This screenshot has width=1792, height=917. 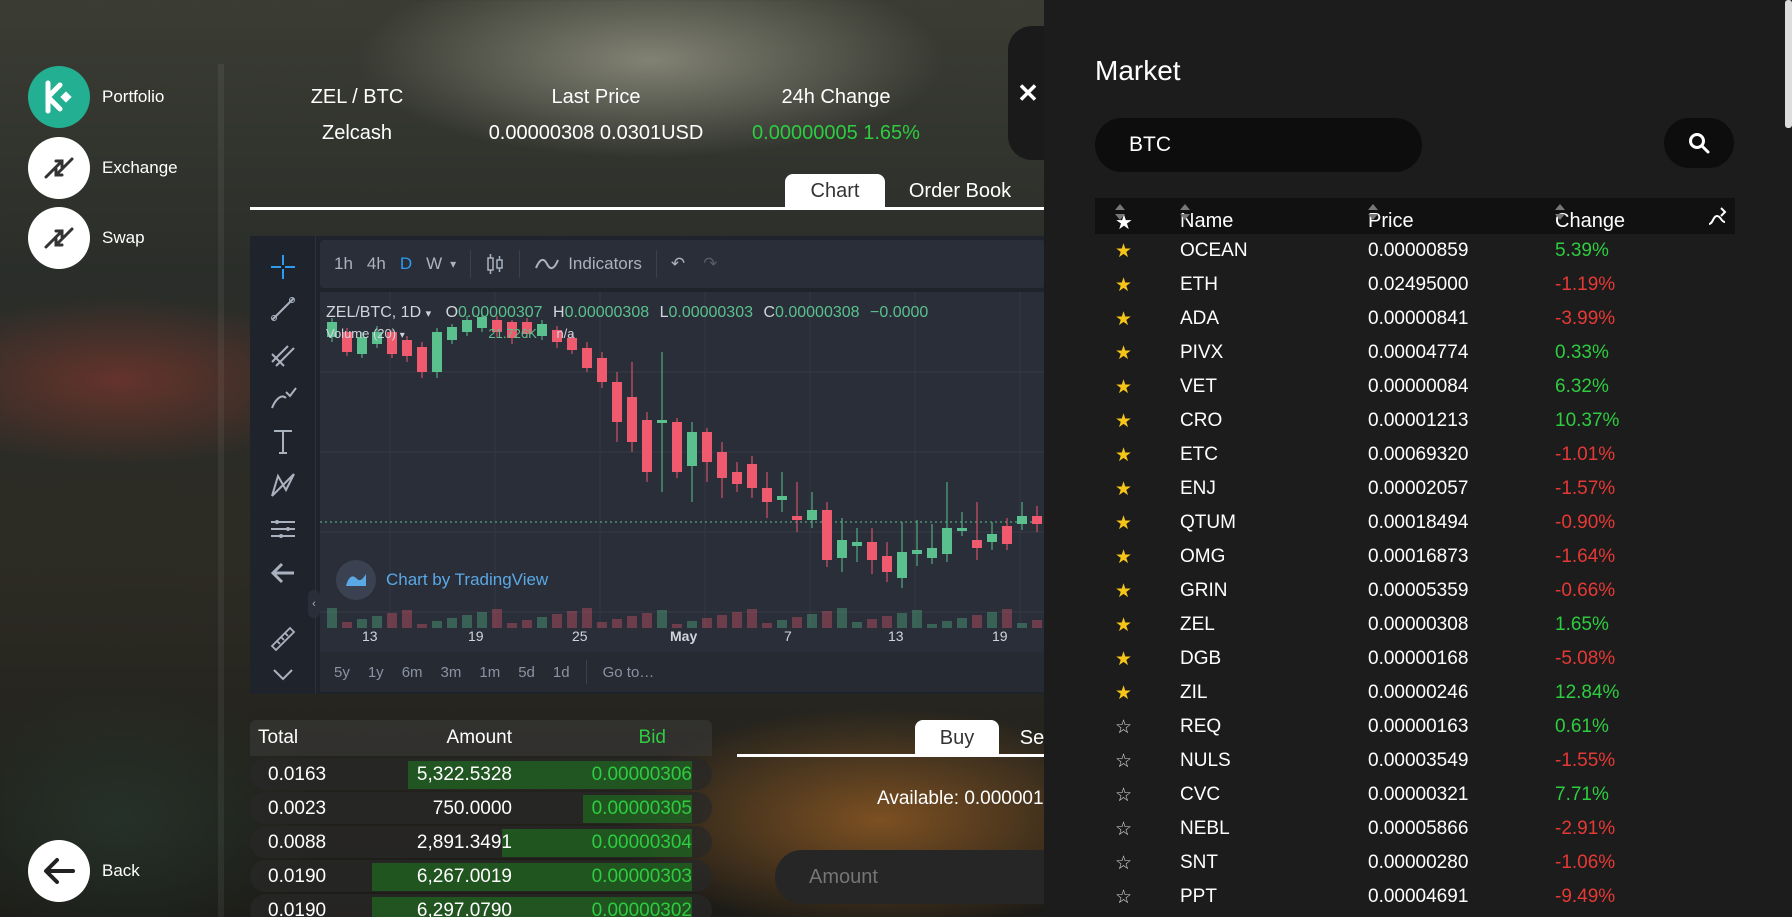 What do you see at coordinates (481, 842) in the screenshot?
I see `order-book-row: 0.0088 2,891.3491 0.00000304` at bounding box center [481, 842].